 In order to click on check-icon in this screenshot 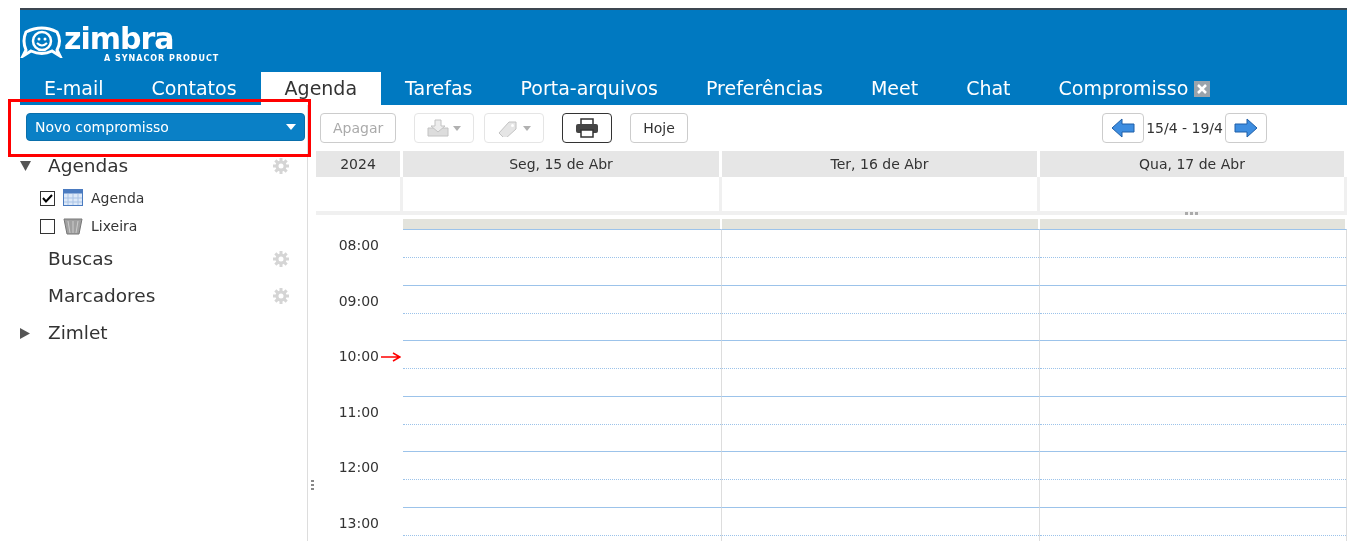, I will do `click(47, 198)`.